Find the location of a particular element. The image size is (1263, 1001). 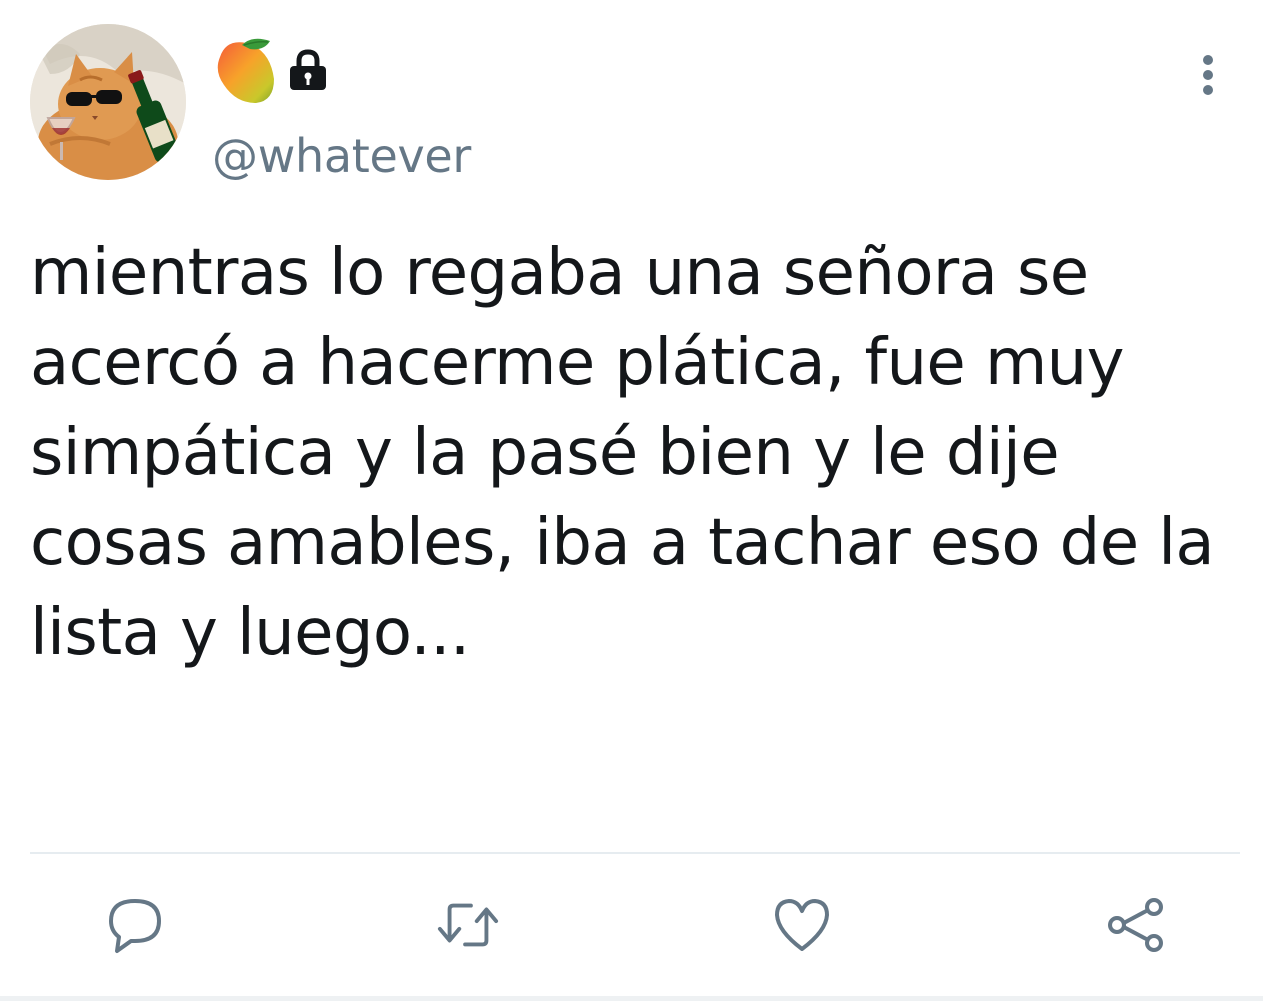

share-button is located at coordinates (1136, 925).